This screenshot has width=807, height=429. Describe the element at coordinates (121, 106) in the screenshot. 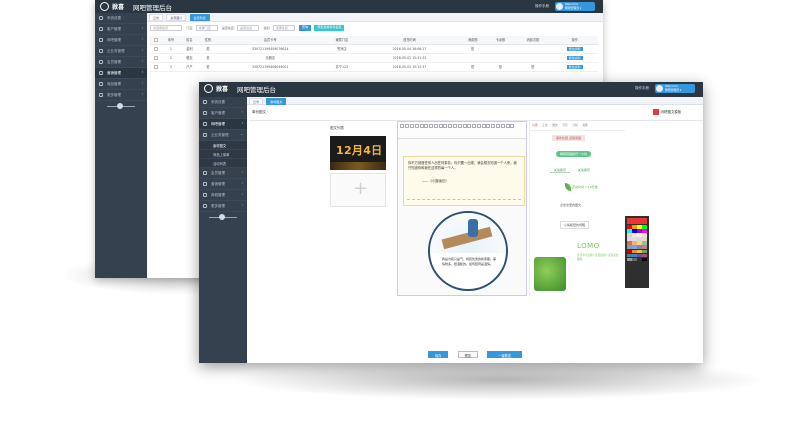

I see `sidebar-toggle` at that location.